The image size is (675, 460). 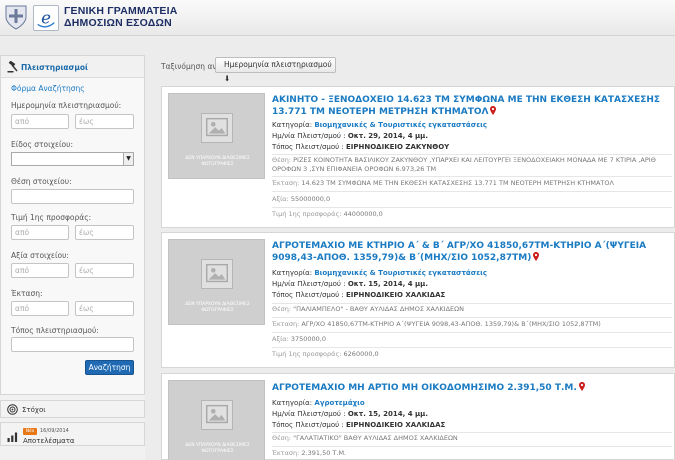 What do you see at coordinates (309, 136) in the screenshot?
I see `date-label: Ημ/νία Πλειστ/σμού :` at bounding box center [309, 136].